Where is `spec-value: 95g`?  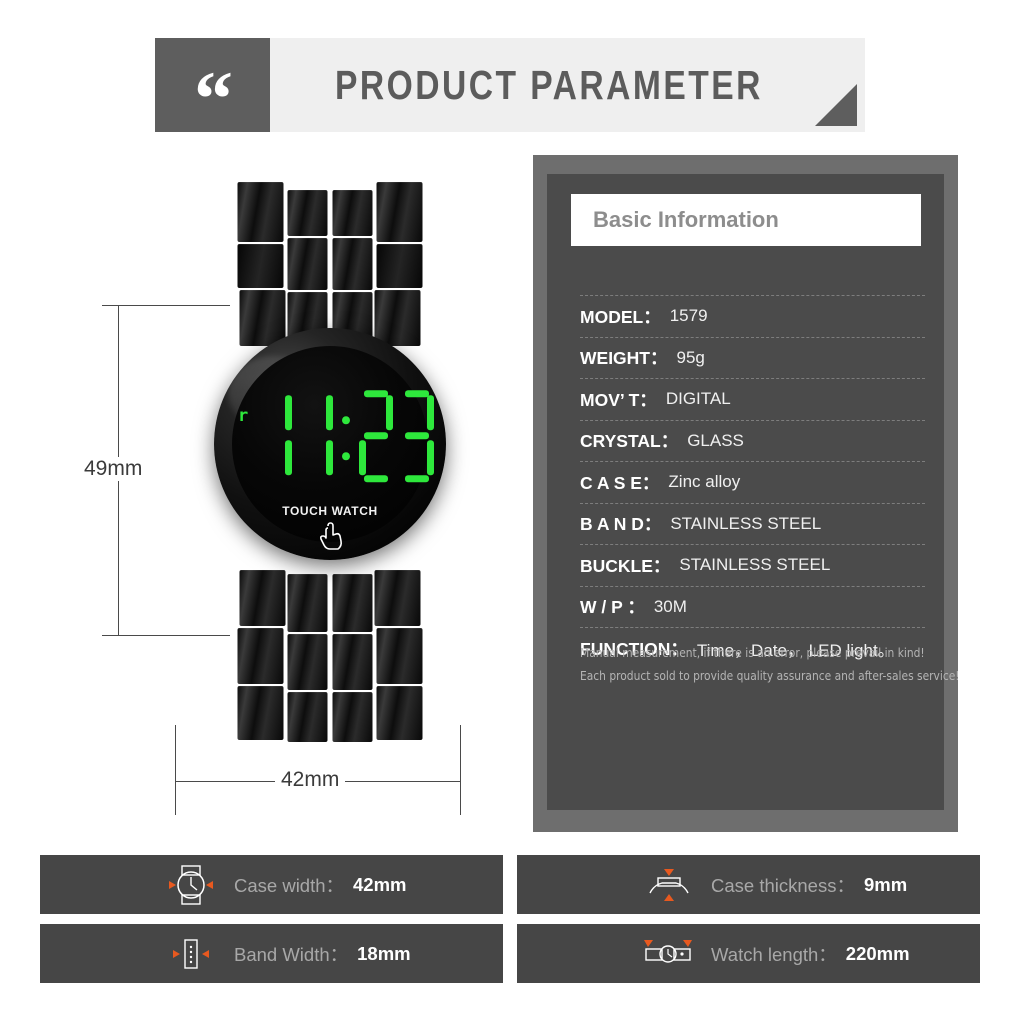
spec-value: 95g is located at coordinates (690, 357).